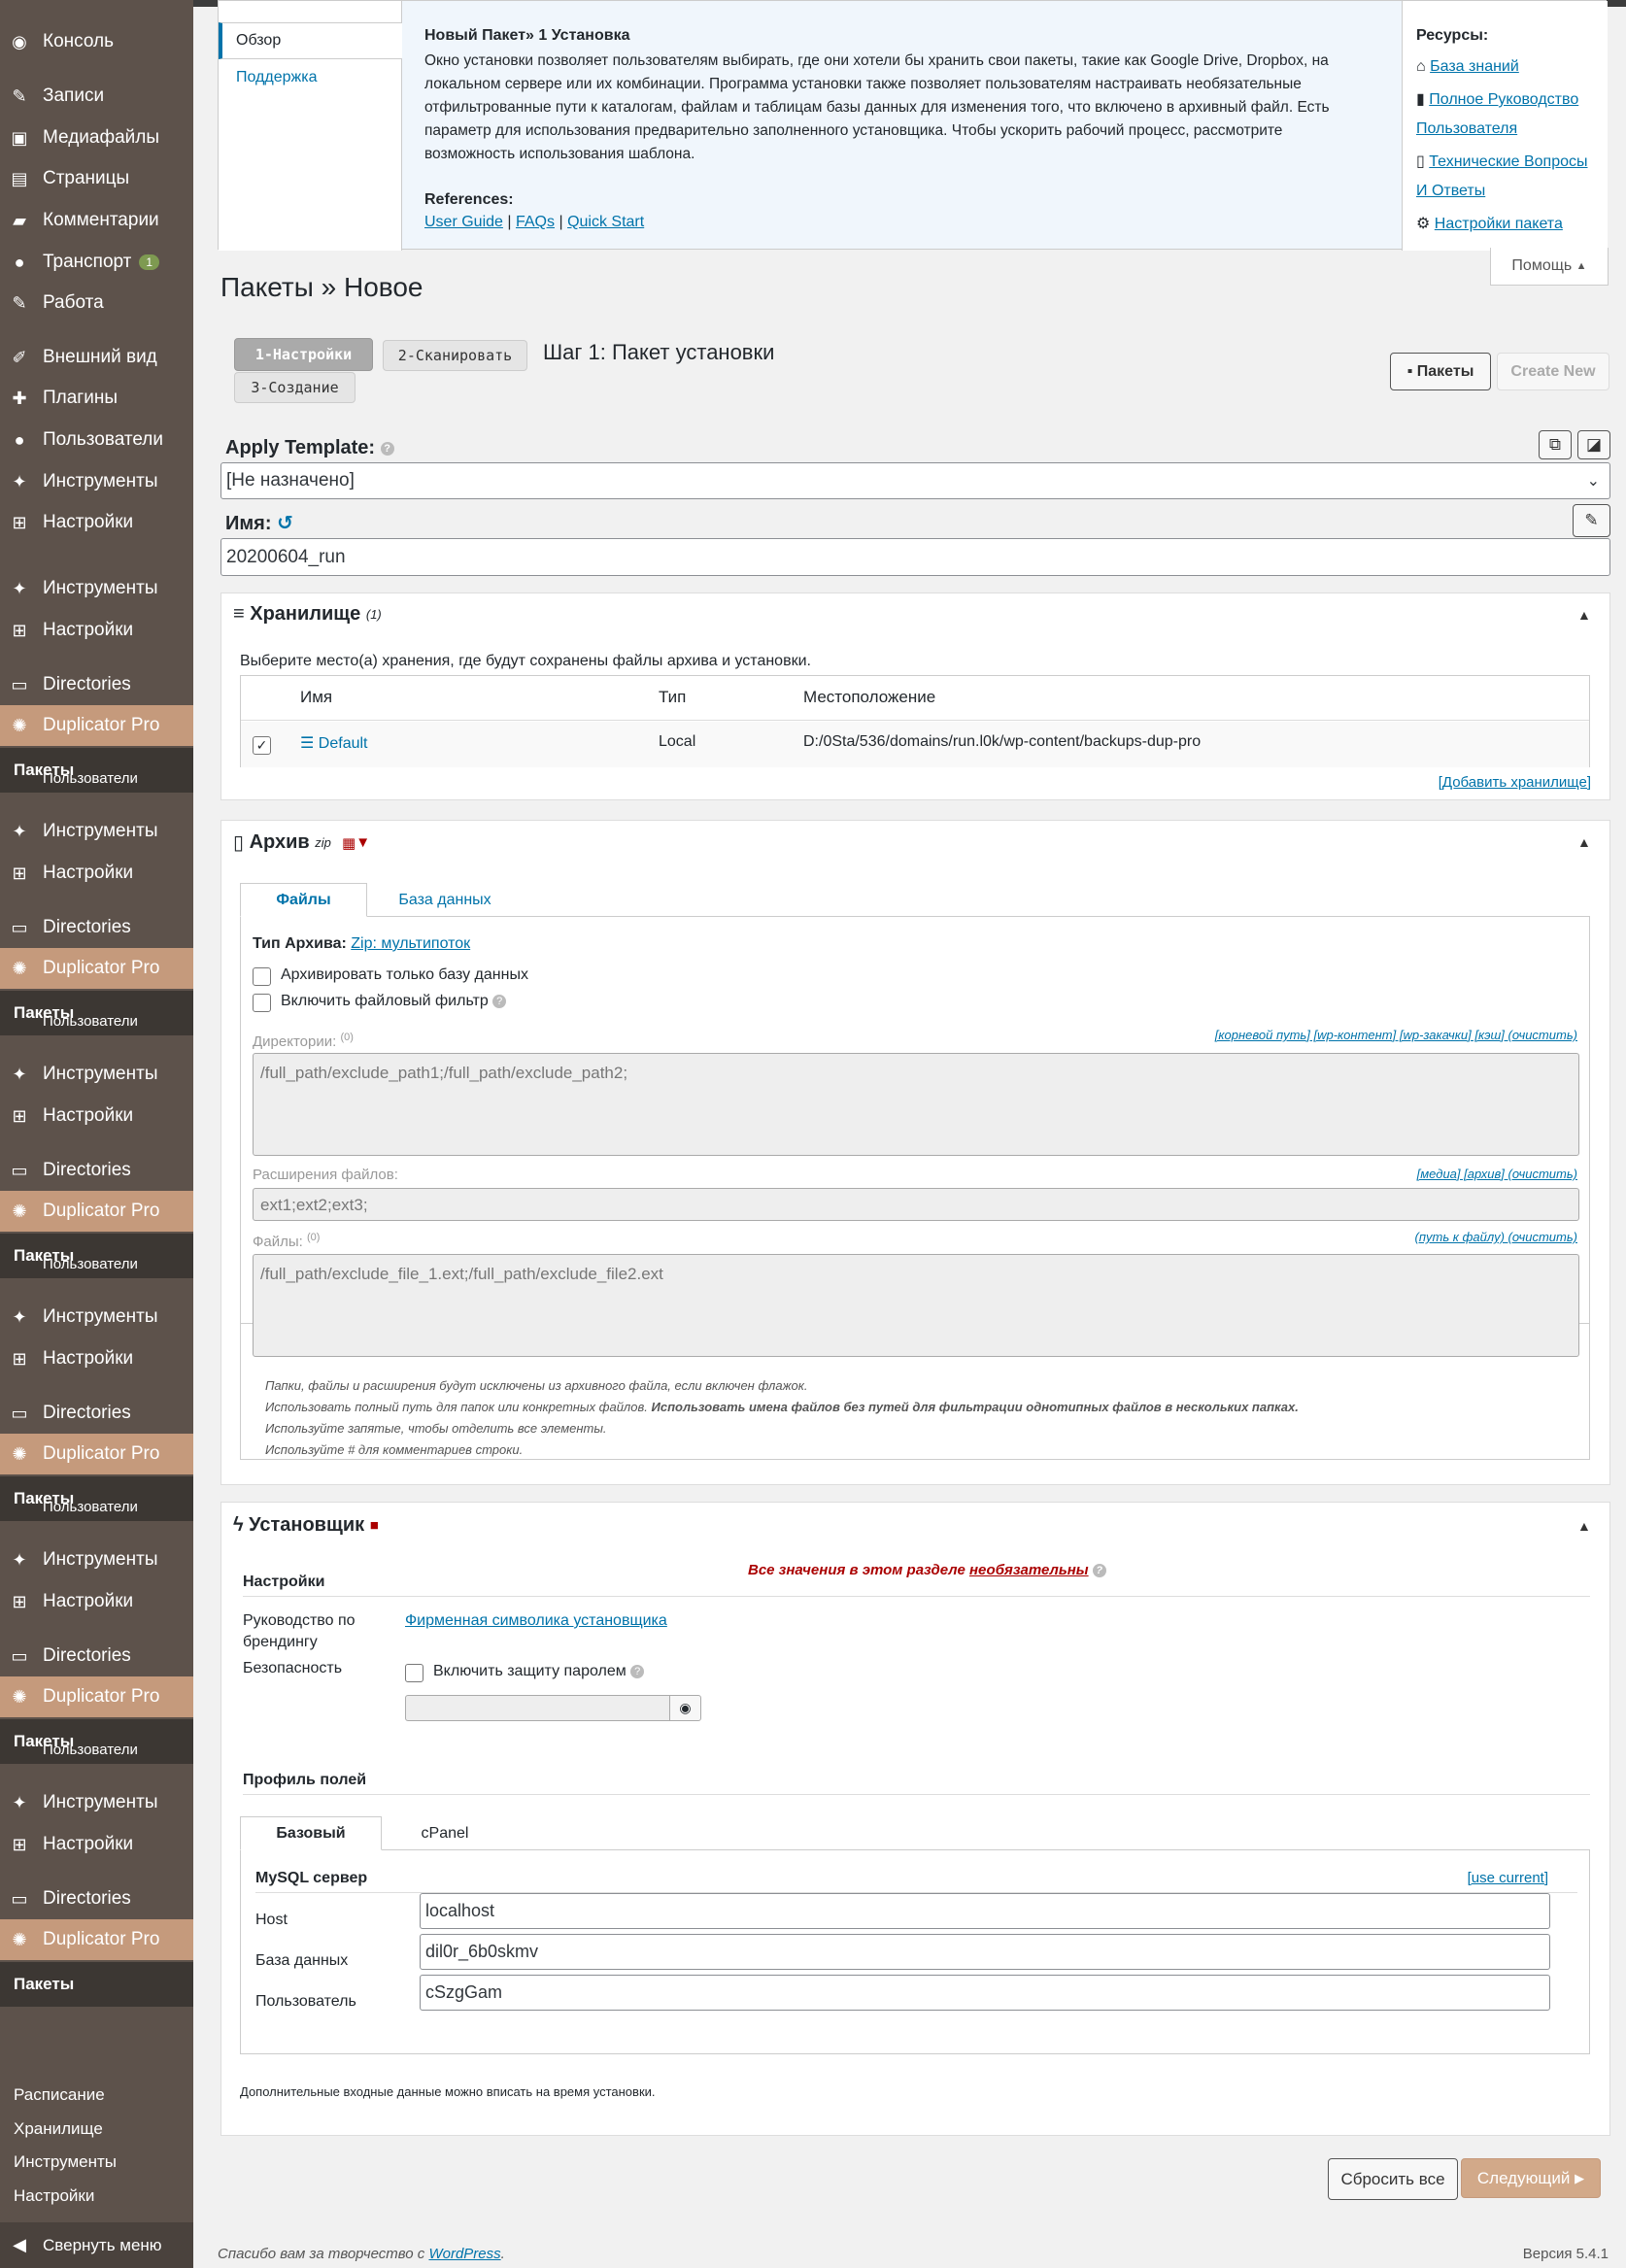  I want to click on storage-default-checkbox: ✓, so click(262, 745).